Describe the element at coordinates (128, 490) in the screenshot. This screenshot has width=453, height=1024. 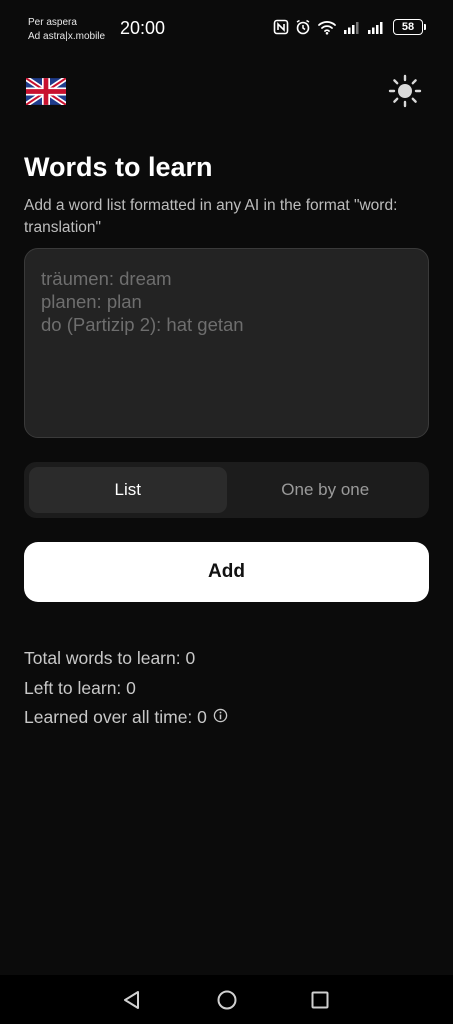
I see `tab-list: List` at that location.